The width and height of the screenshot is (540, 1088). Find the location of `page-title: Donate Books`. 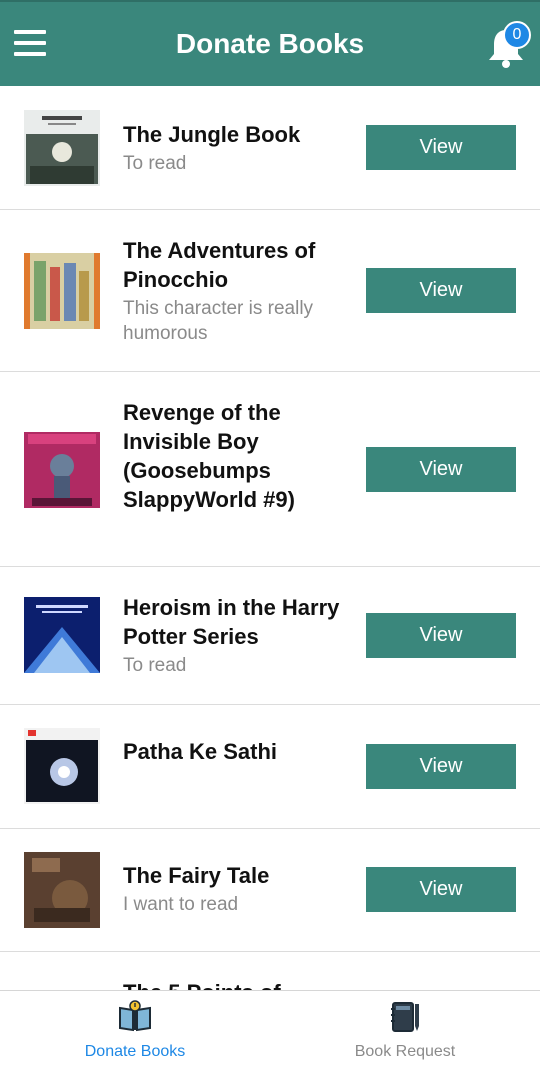

page-title: Donate Books is located at coordinates (270, 43).